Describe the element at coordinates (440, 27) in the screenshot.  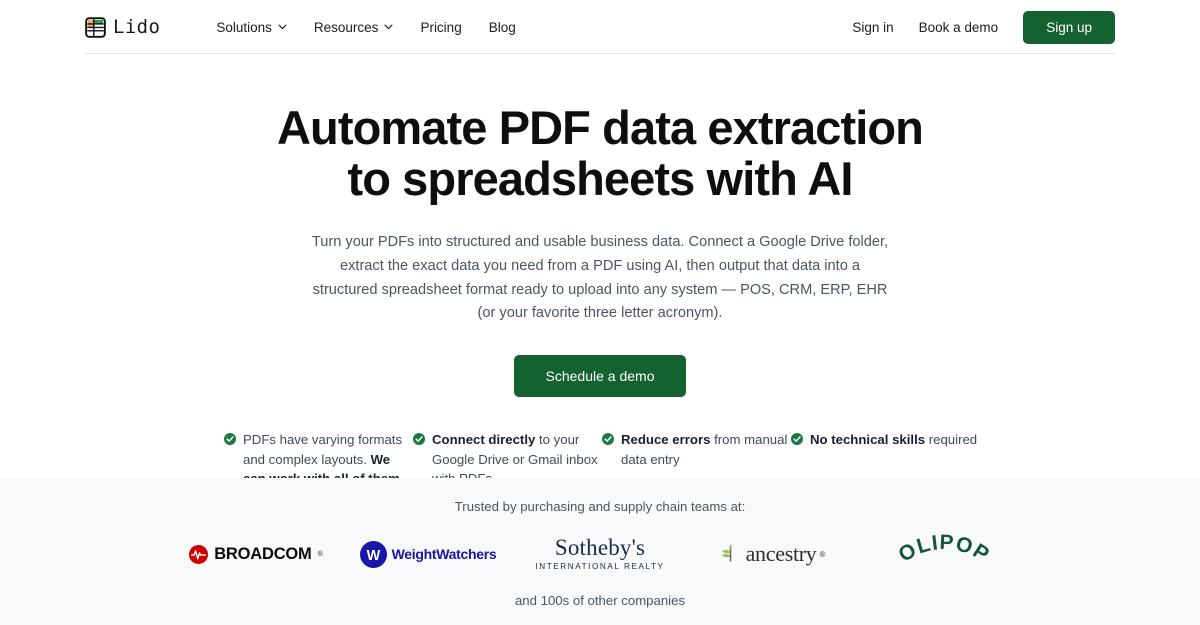
I see `nav-item-pricing: Pricing` at that location.